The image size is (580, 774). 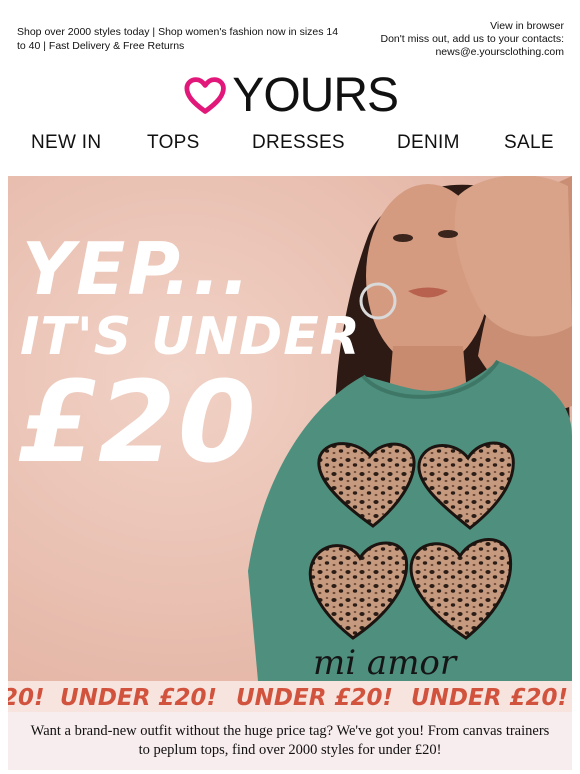 I want to click on nav-item-sale: SALE, so click(x=529, y=143).